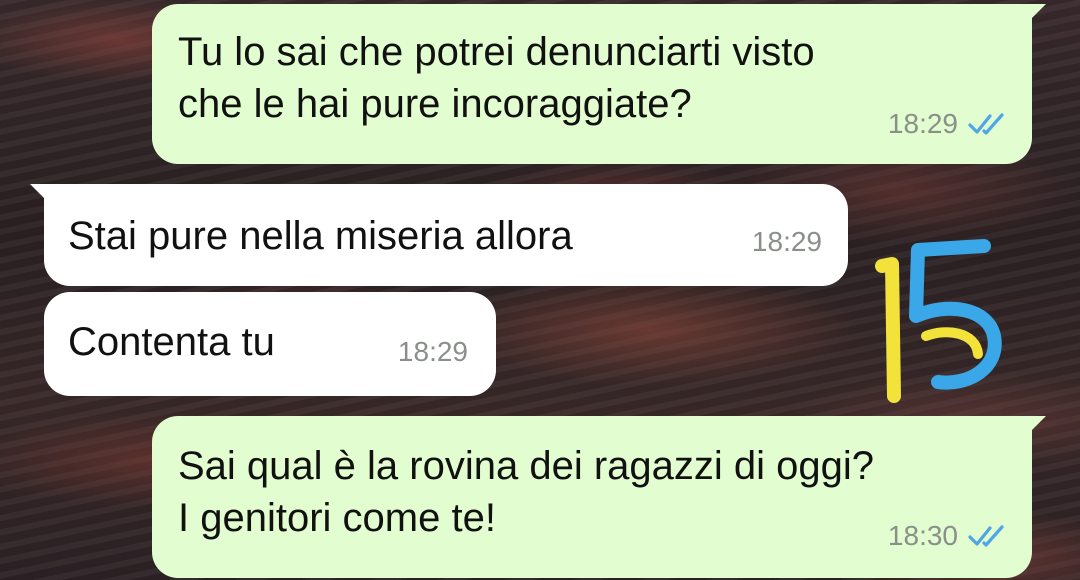 The image size is (1080, 580). I want to click on message-bubble-incoming: Contenta tu 18:29, so click(270, 344).